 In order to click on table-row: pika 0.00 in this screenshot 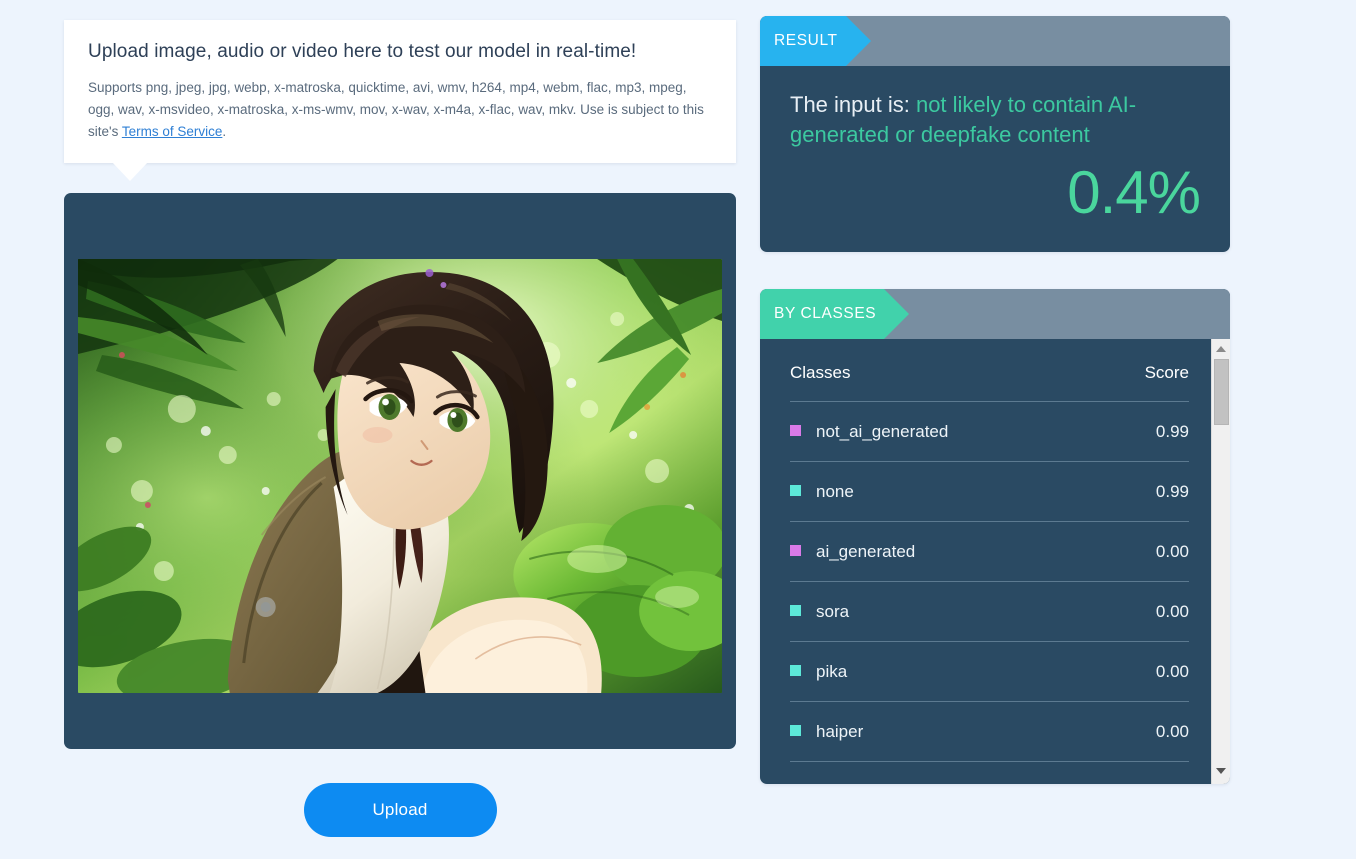, I will do `click(989, 671)`.